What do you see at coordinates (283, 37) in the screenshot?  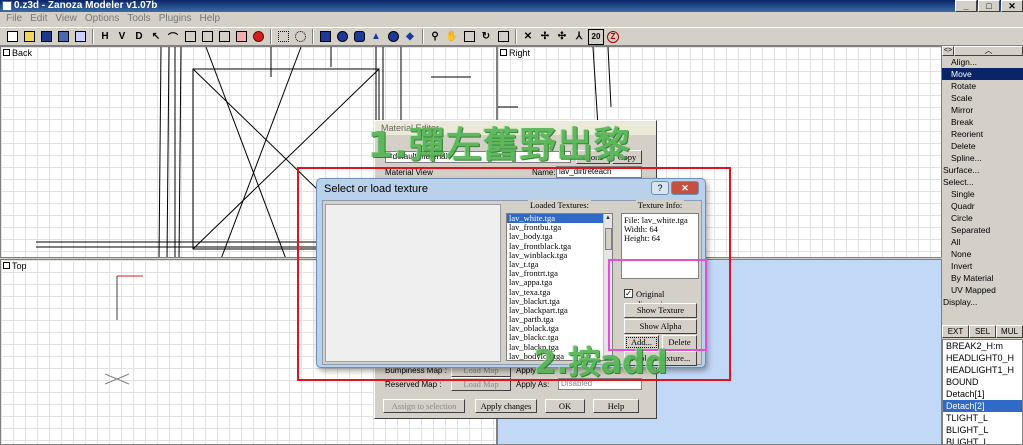 I see `select-rect-icon` at bounding box center [283, 37].